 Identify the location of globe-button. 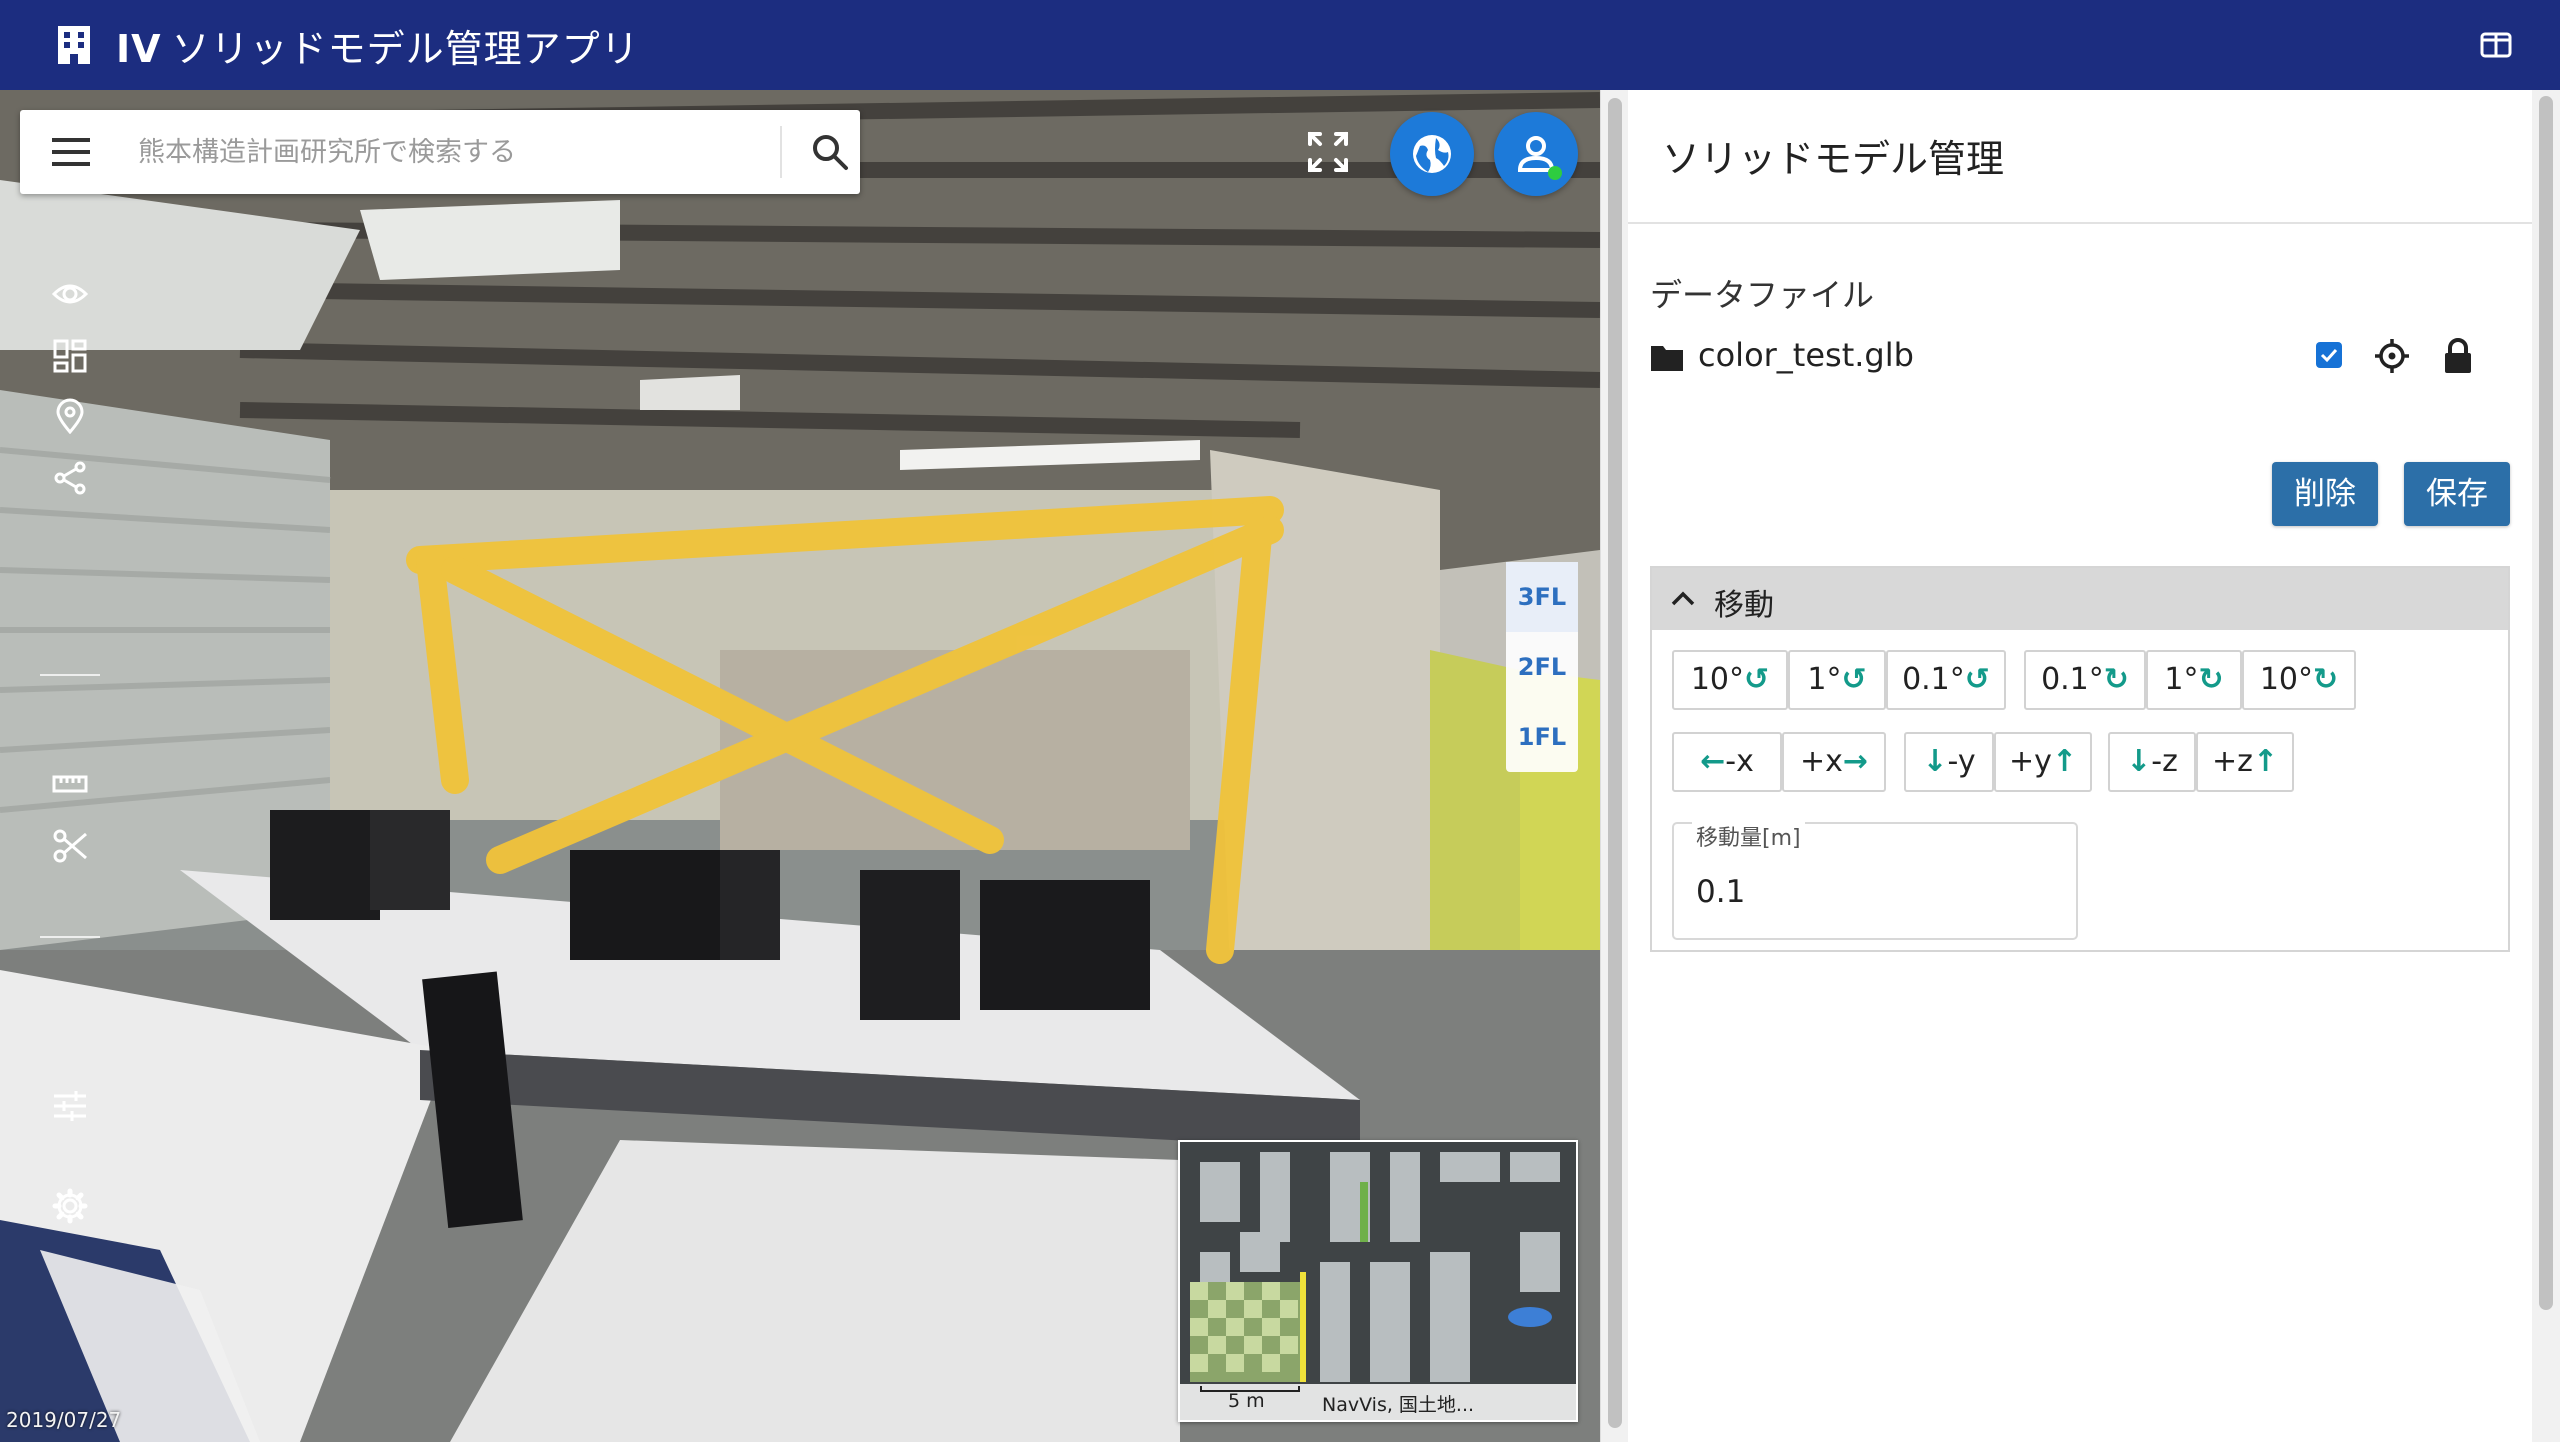
(1432, 154).